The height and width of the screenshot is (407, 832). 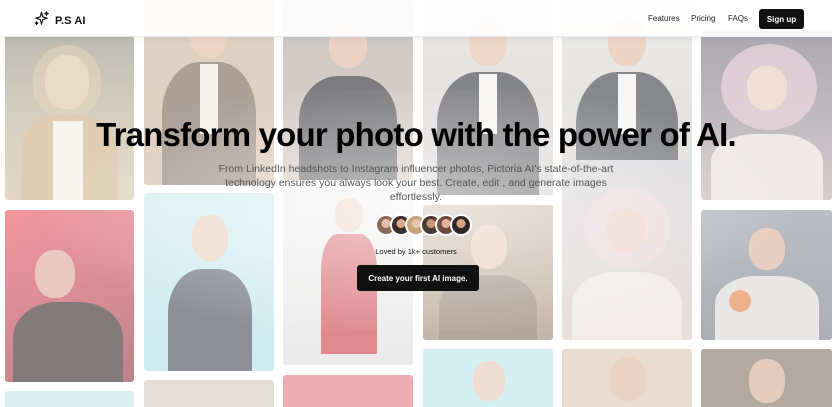 What do you see at coordinates (423, 225) in the screenshot?
I see `customer-avatars` at bounding box center [423, 225].